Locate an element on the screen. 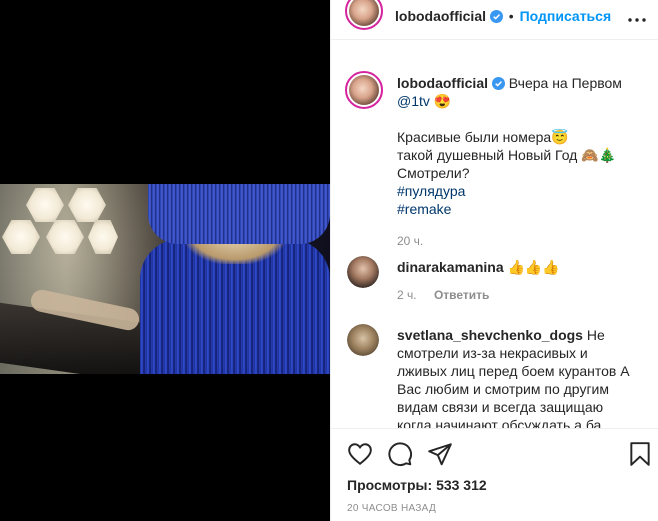 This screenshot has height=521, width=658. header-user: lobodaofficial • Подписаться is located at coordinates (503, 16).